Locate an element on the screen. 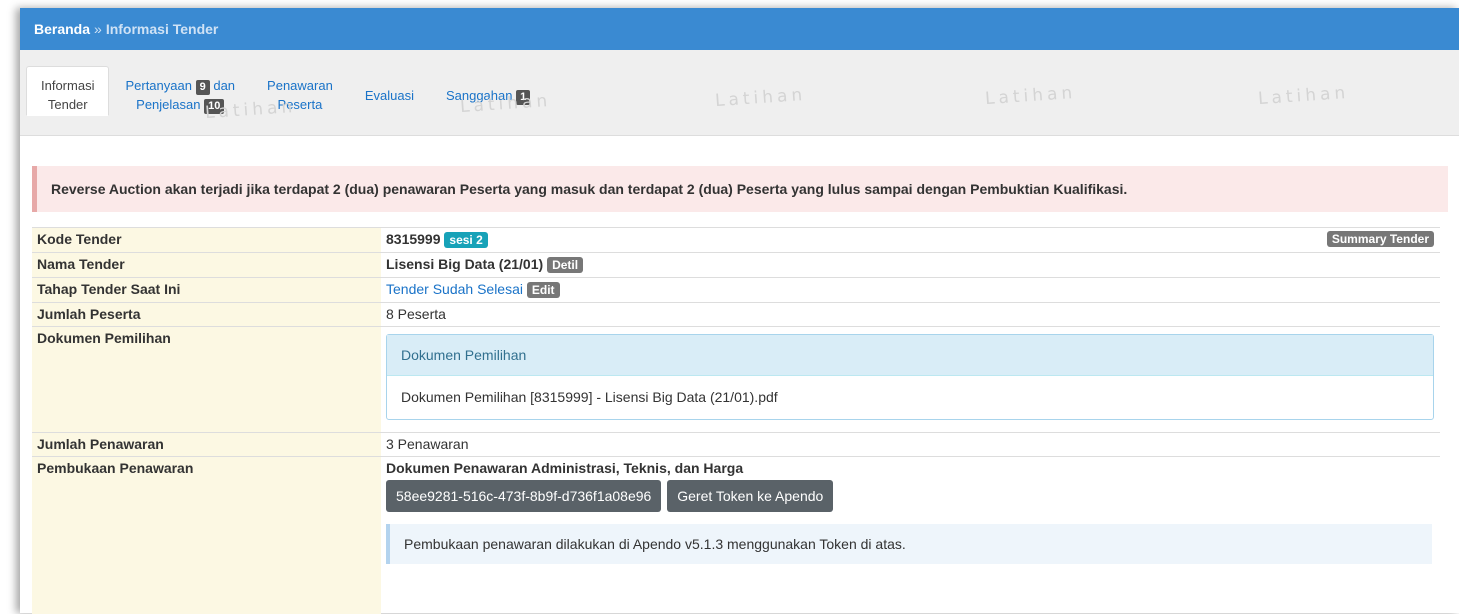 The image size is (1459, 614). token-button: 58ee9281-516c-473f-8b9f-d736f1a08e96 is located at coordinates (523, 496).